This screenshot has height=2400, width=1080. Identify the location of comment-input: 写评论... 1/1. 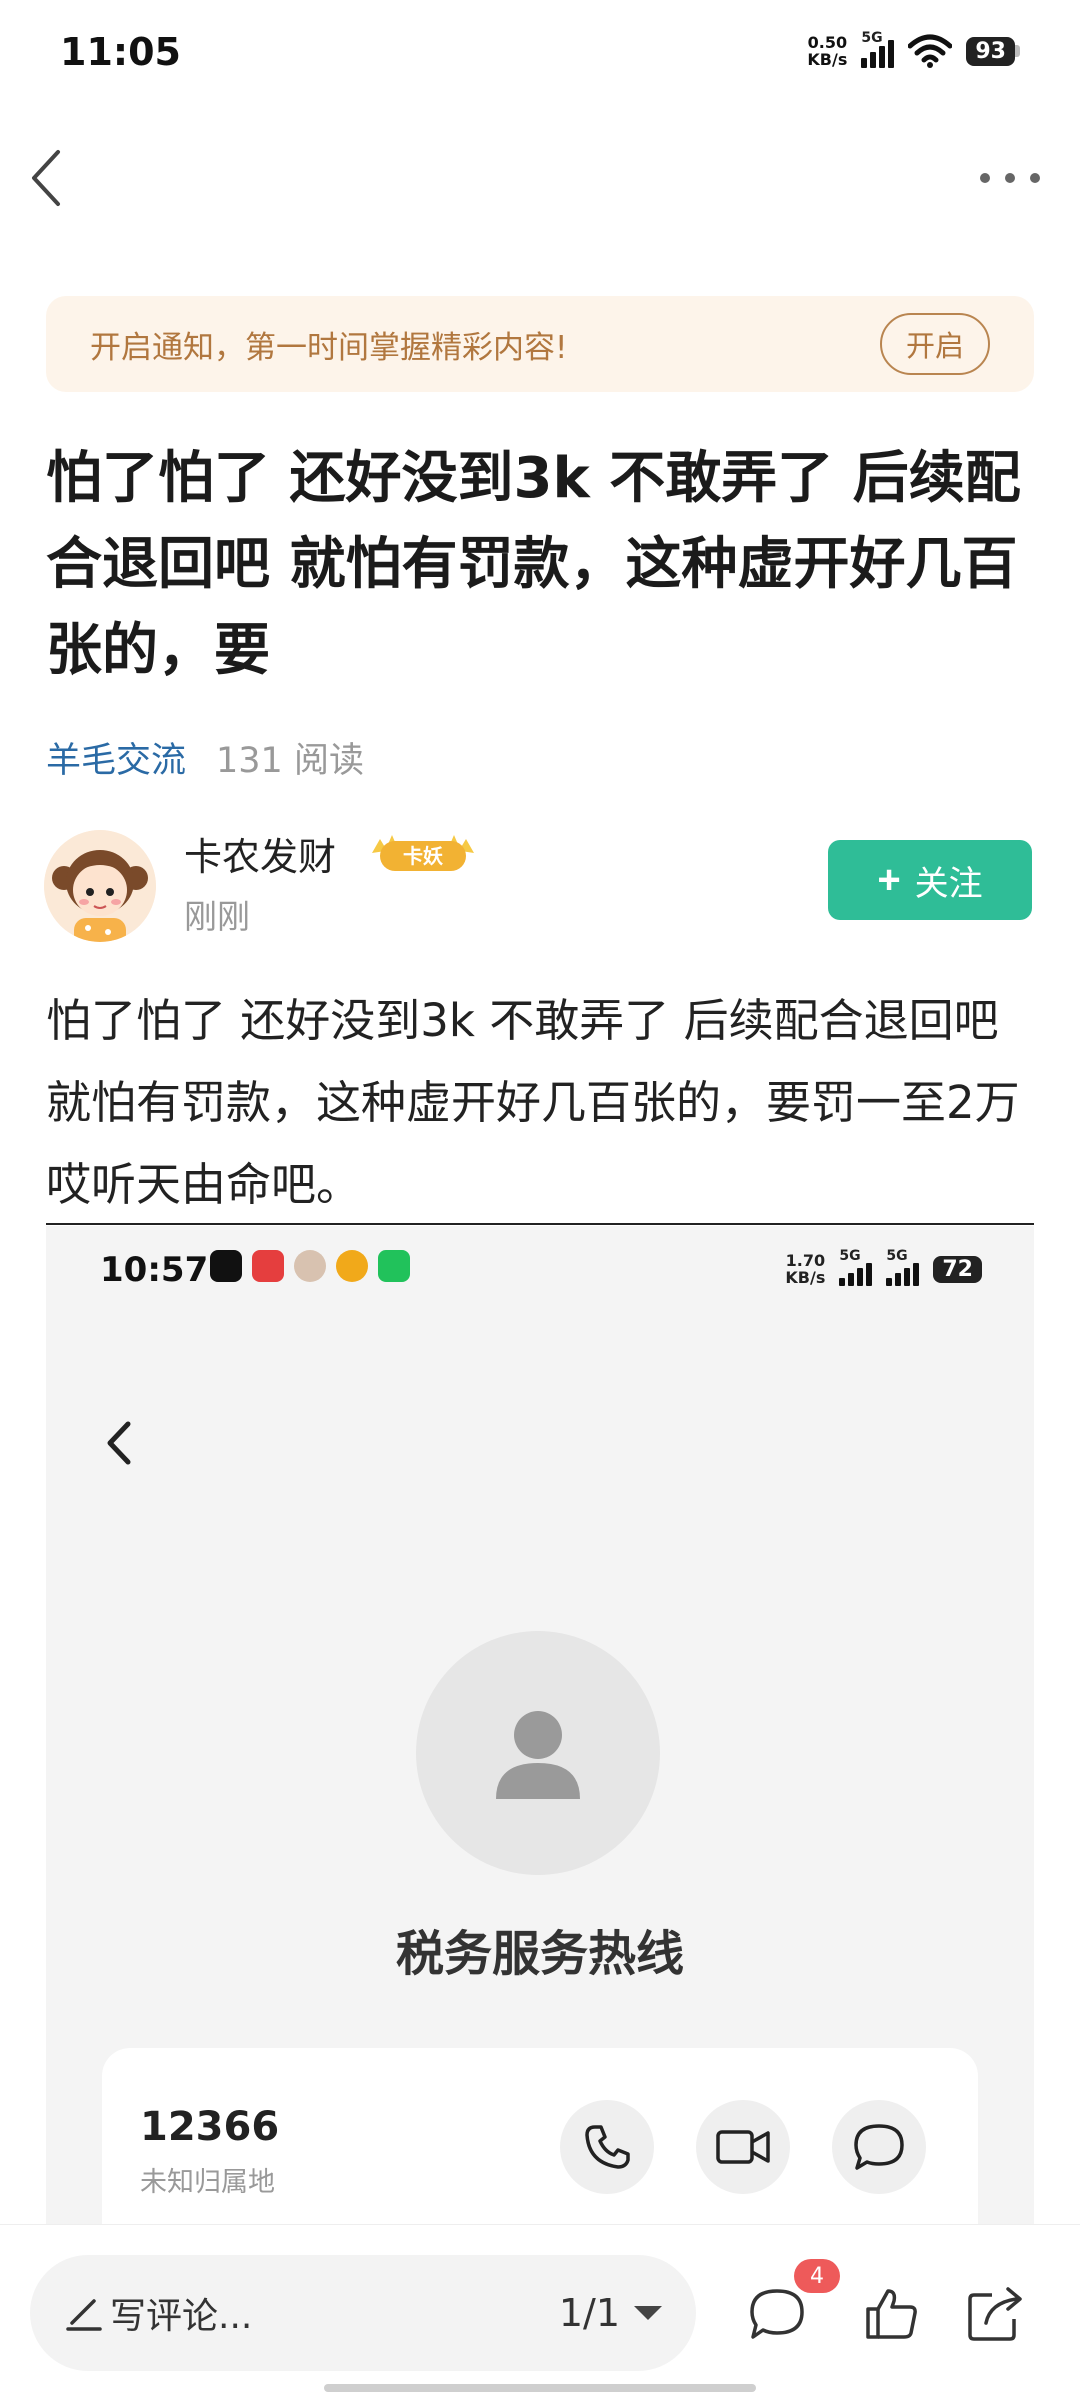
(363, 2313).